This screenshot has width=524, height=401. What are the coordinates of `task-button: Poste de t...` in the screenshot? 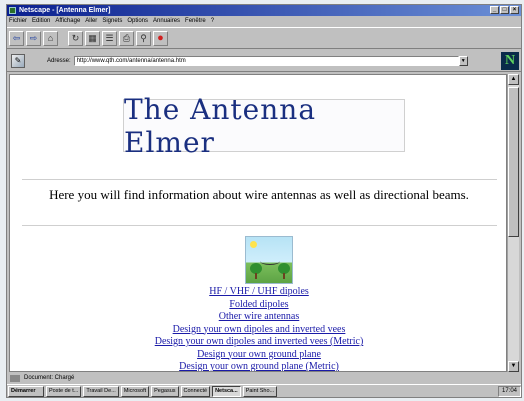 It's located at (64, 391).